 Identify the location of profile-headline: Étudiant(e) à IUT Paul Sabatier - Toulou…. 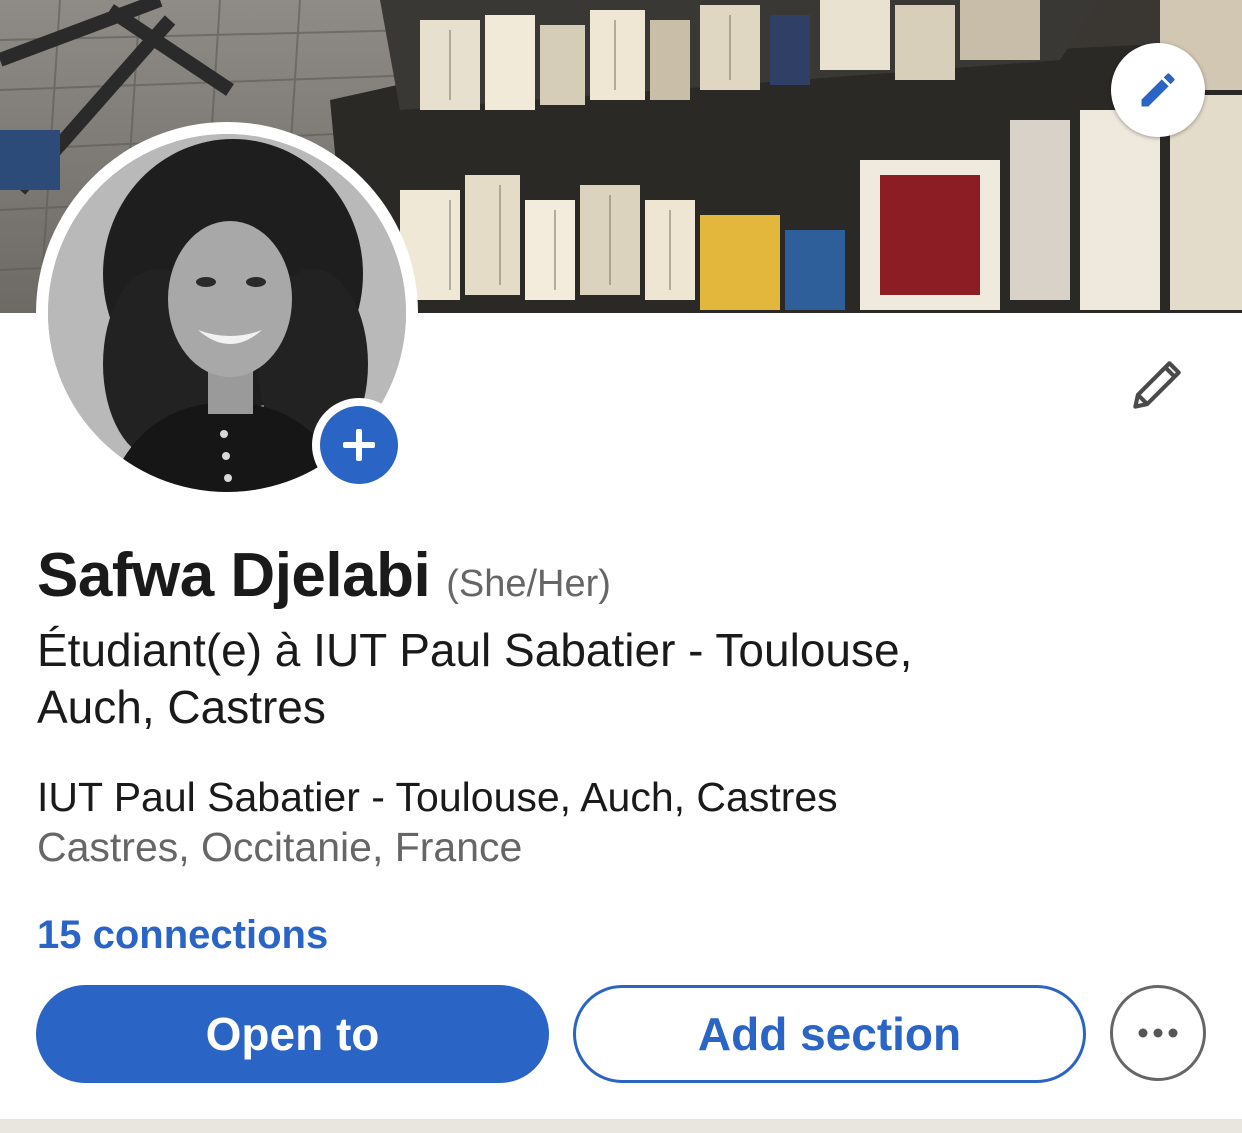
(475, 678).